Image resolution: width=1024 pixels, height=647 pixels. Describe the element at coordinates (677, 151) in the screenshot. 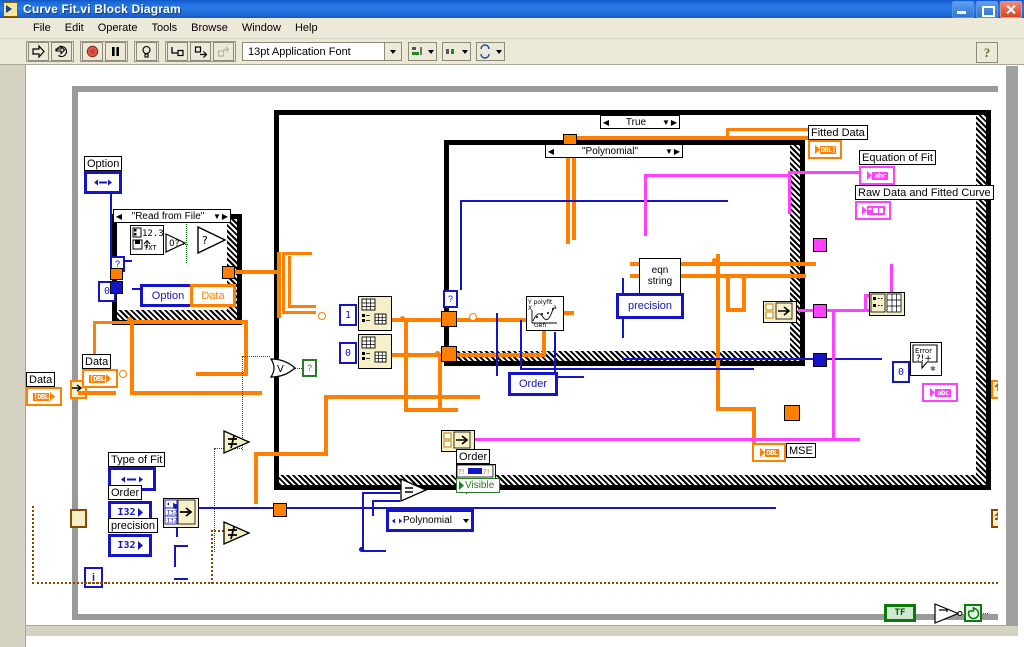

I see `poly-next-arrow-icon: ▶` at that location.